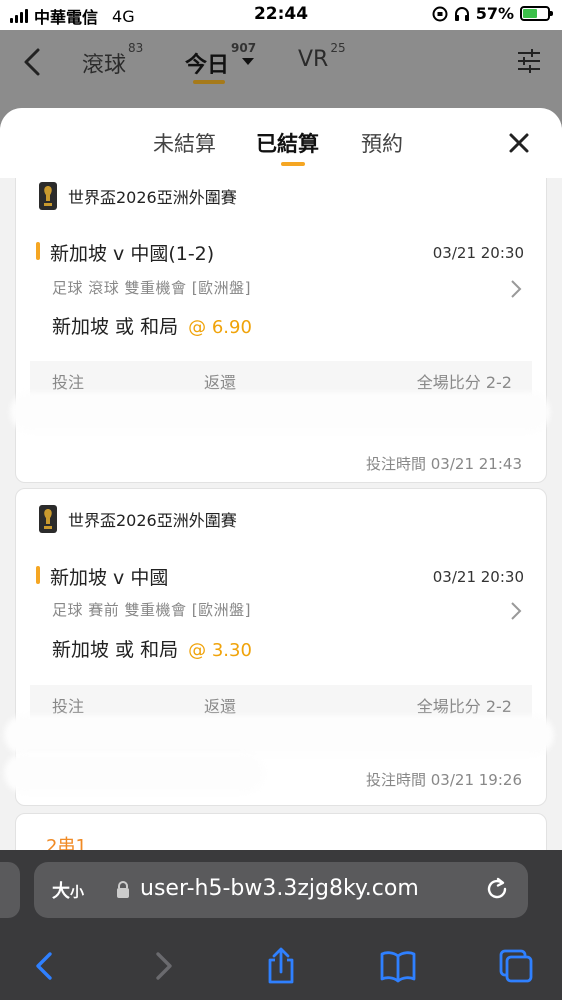  I want to click on reload-icon, so click(497, 889).